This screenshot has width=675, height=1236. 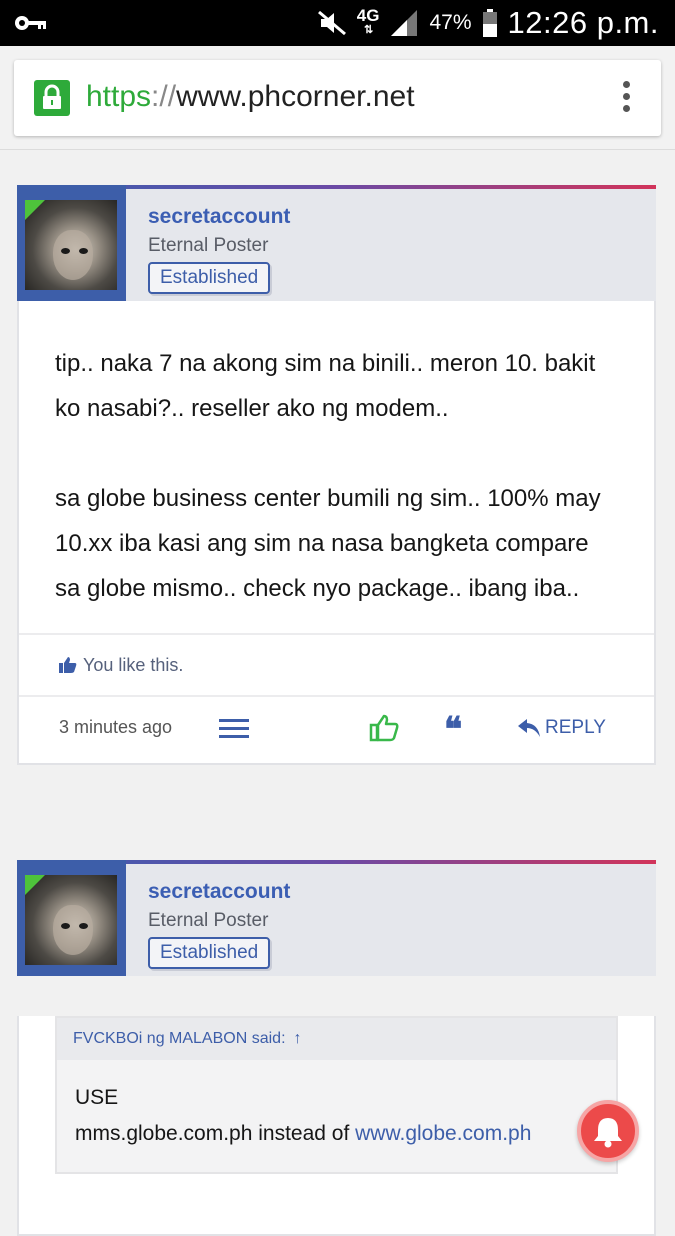 I want to click on reply-button: REPLY, so click(x=561, y=728).